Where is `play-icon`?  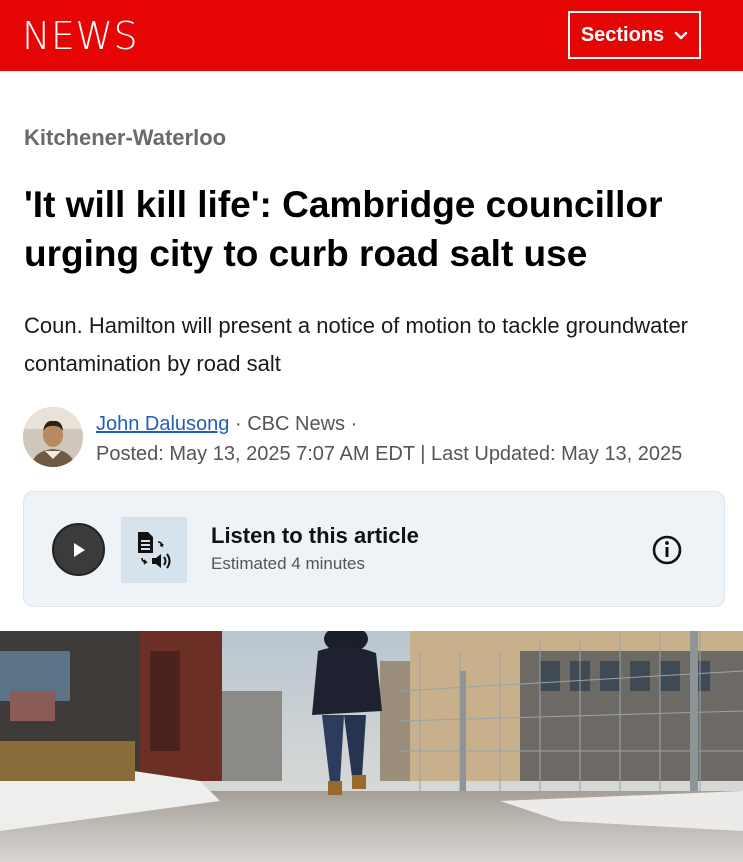 play-icon is located at coordinates (79, 549).